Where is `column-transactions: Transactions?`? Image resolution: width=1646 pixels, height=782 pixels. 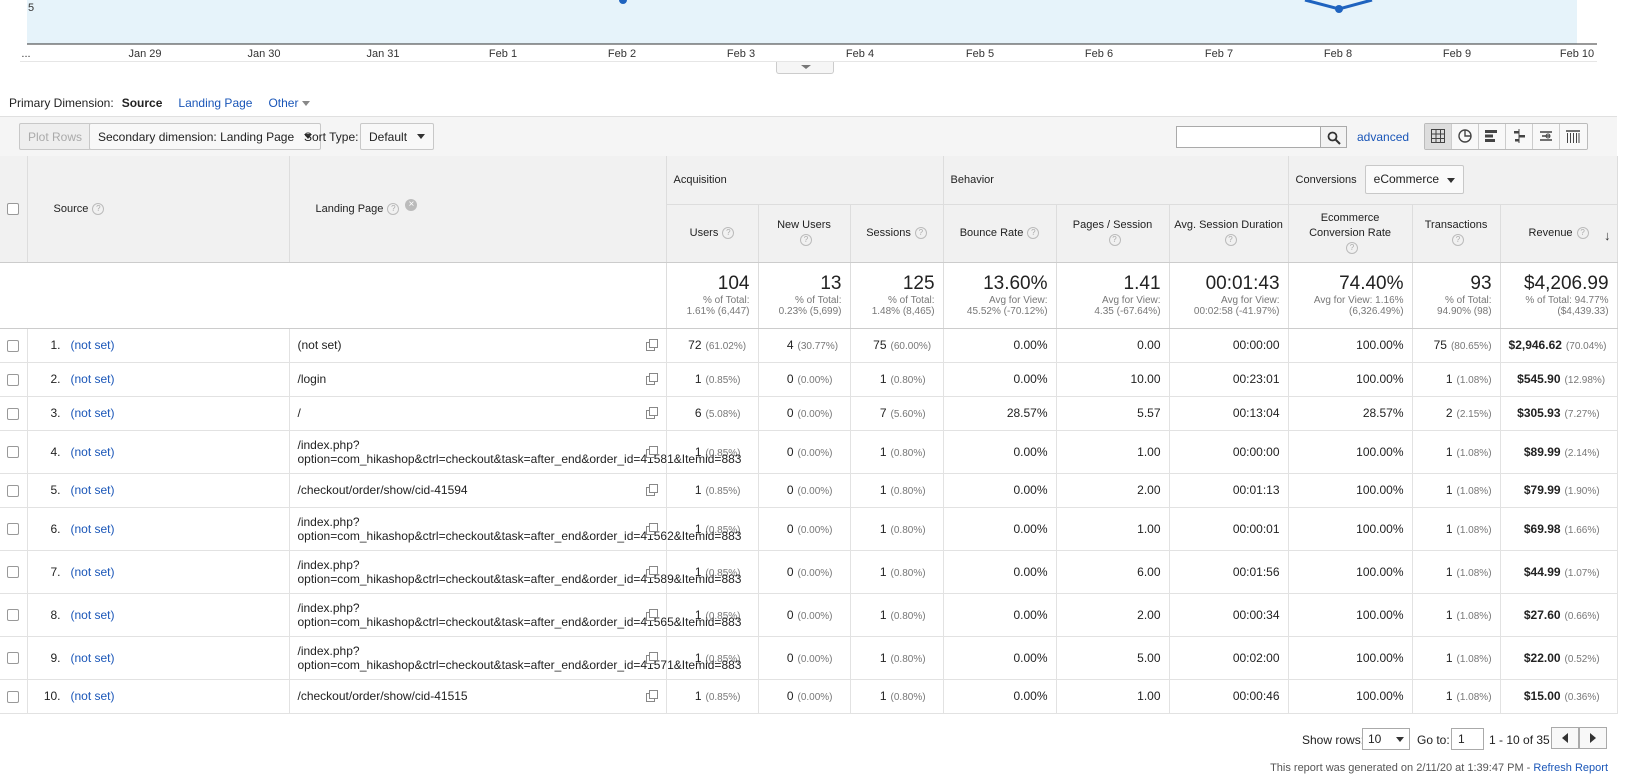
column-transactions: Transactions? is located at coordinates (1456, 233).